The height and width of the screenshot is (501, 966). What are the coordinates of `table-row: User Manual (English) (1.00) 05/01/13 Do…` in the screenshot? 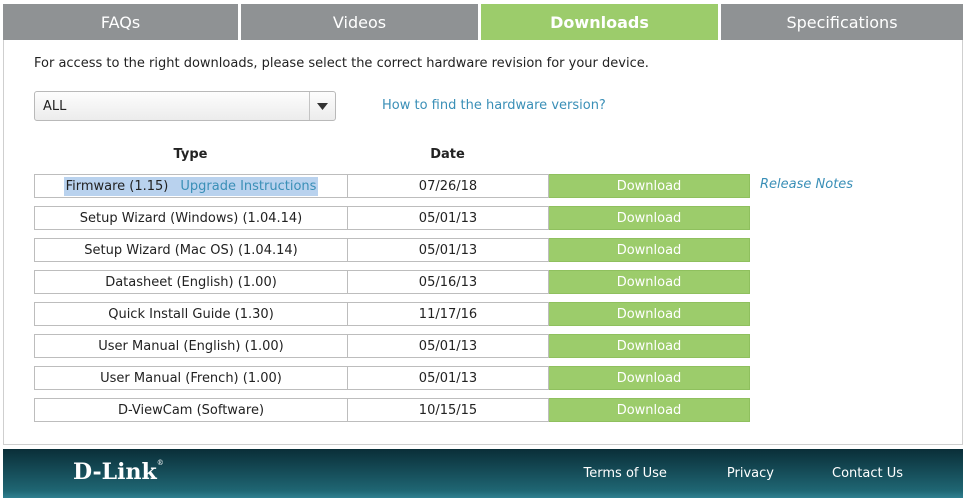 It's located at (484, 346).